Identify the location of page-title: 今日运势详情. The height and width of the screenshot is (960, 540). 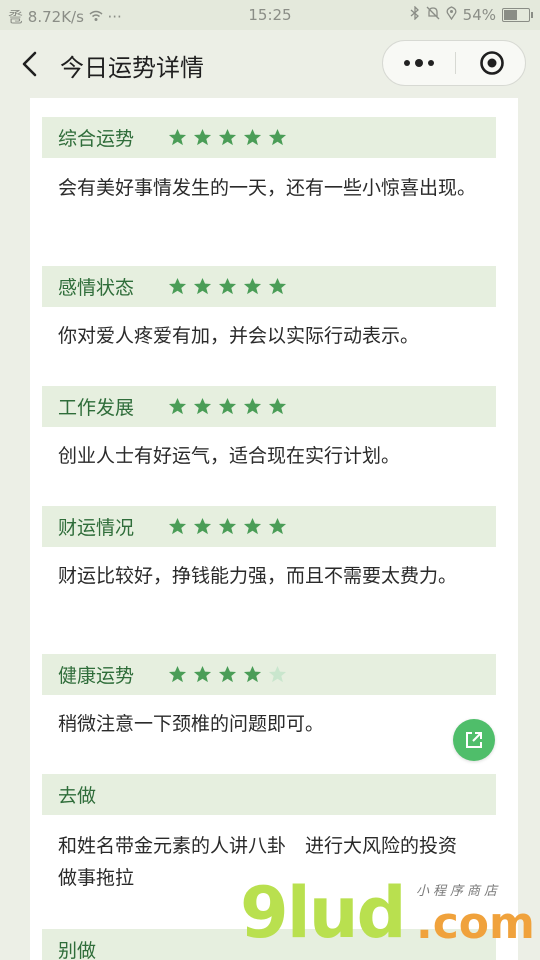
(132, 68).